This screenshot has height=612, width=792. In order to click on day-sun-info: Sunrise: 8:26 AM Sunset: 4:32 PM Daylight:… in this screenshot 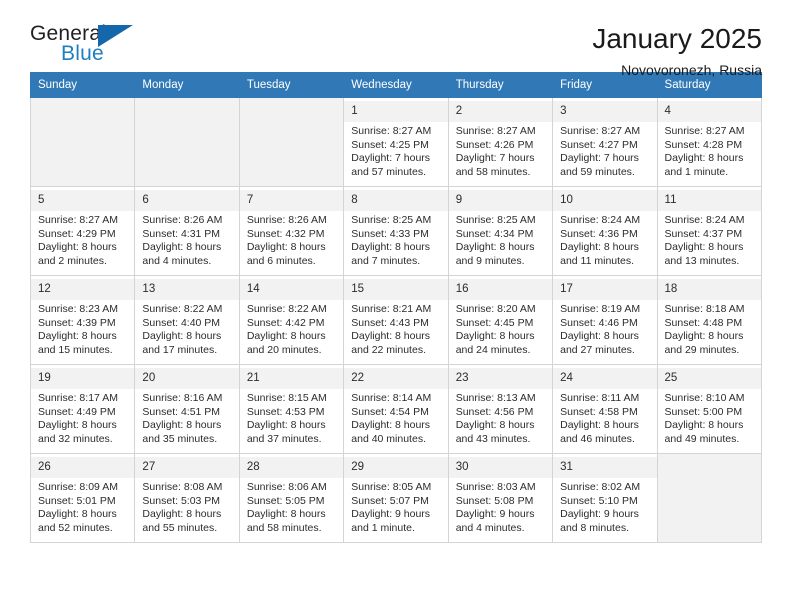, I will do `click(292, 241)`.